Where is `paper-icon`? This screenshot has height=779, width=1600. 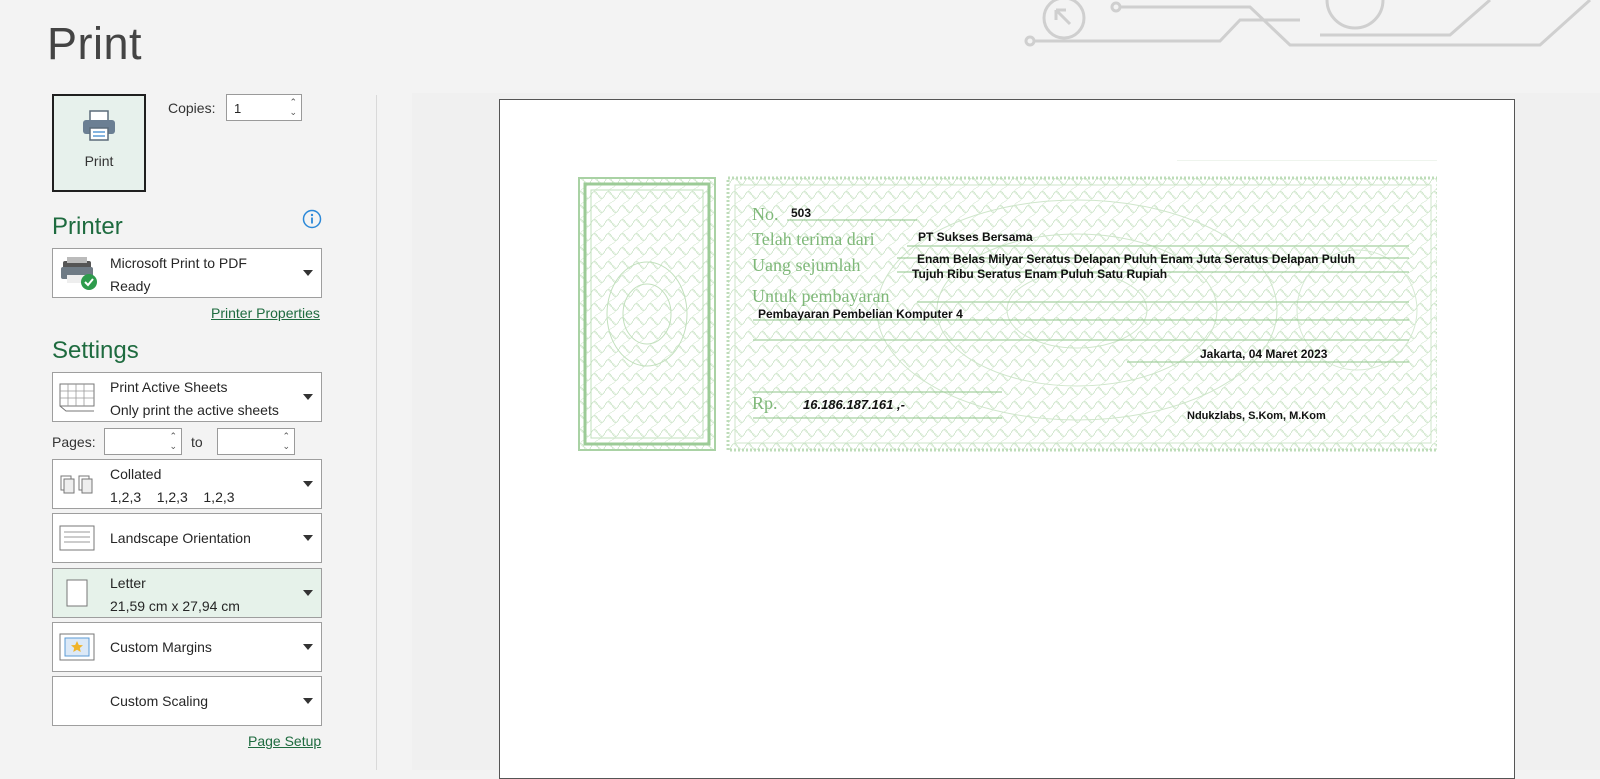 paper-icon is located at coordinates (77, 593).